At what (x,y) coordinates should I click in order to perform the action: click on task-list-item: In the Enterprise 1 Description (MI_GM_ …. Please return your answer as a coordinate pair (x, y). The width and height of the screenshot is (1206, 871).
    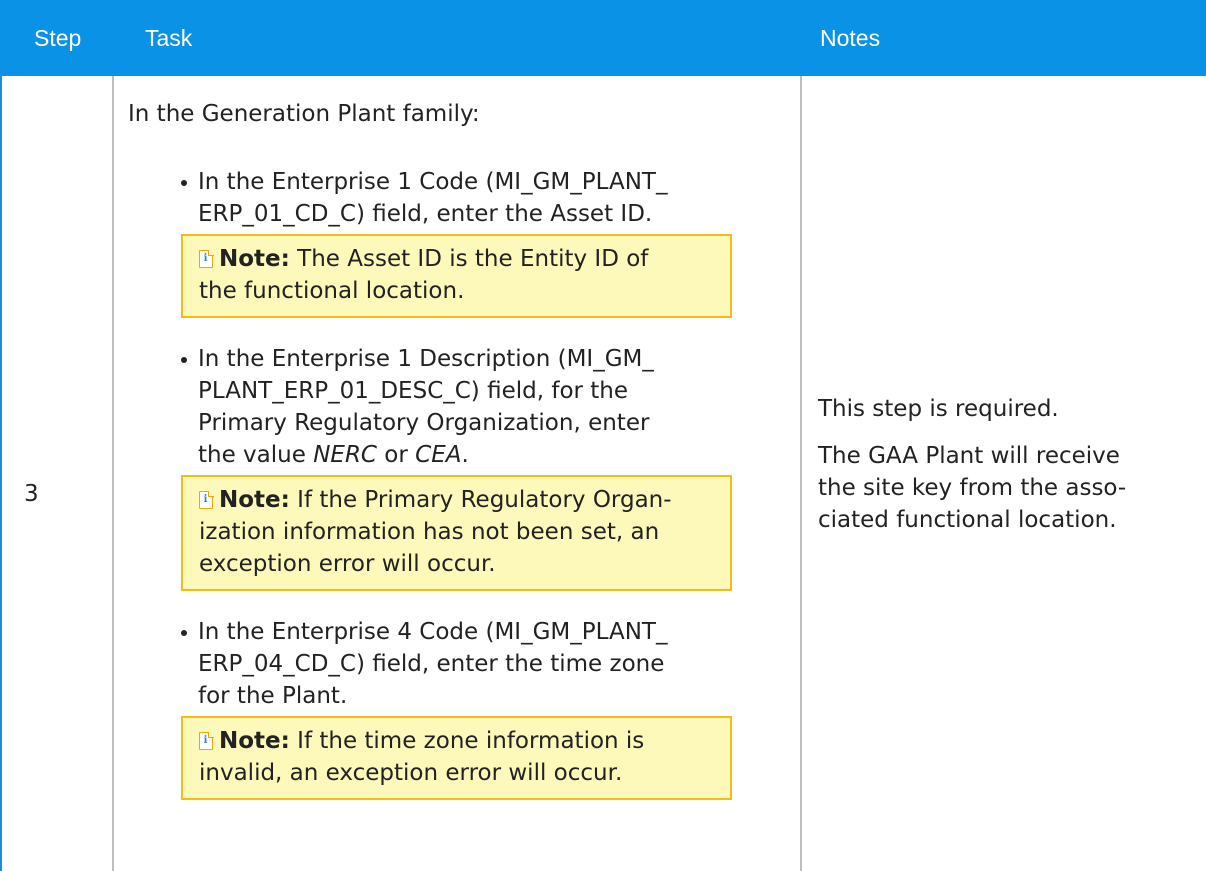
    Looking at the image, I should click on (484, 407).